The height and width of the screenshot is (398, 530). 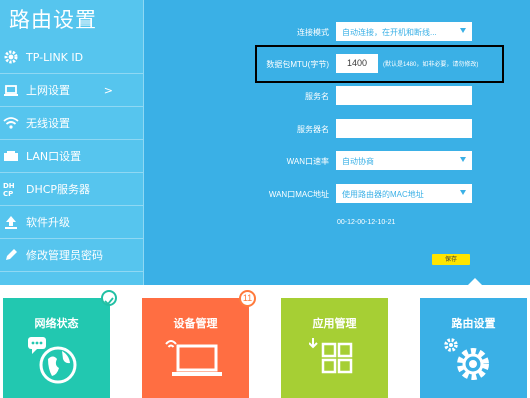 I want to click on mac-address-text: 00-12-00-12-10-21, so click(x=366, y=222).